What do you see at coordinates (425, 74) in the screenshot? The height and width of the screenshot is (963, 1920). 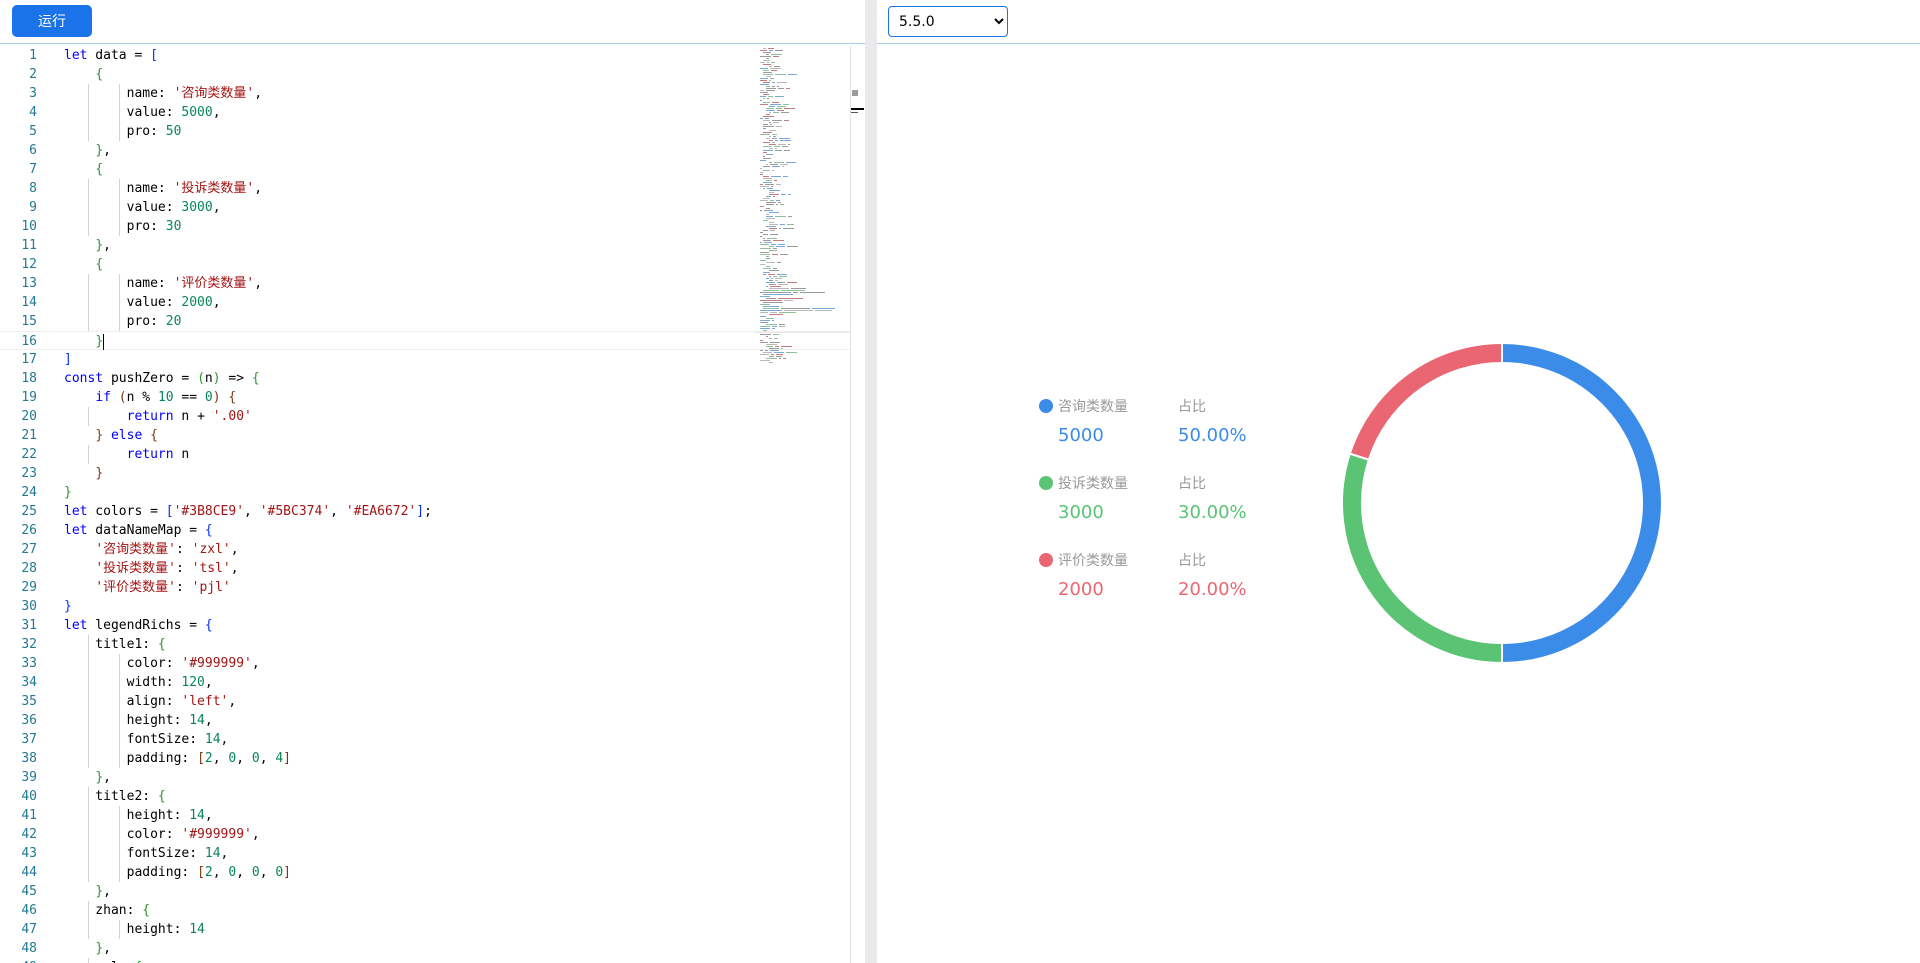 I see `code-line: 2 {` at bounding box center [425, 74].